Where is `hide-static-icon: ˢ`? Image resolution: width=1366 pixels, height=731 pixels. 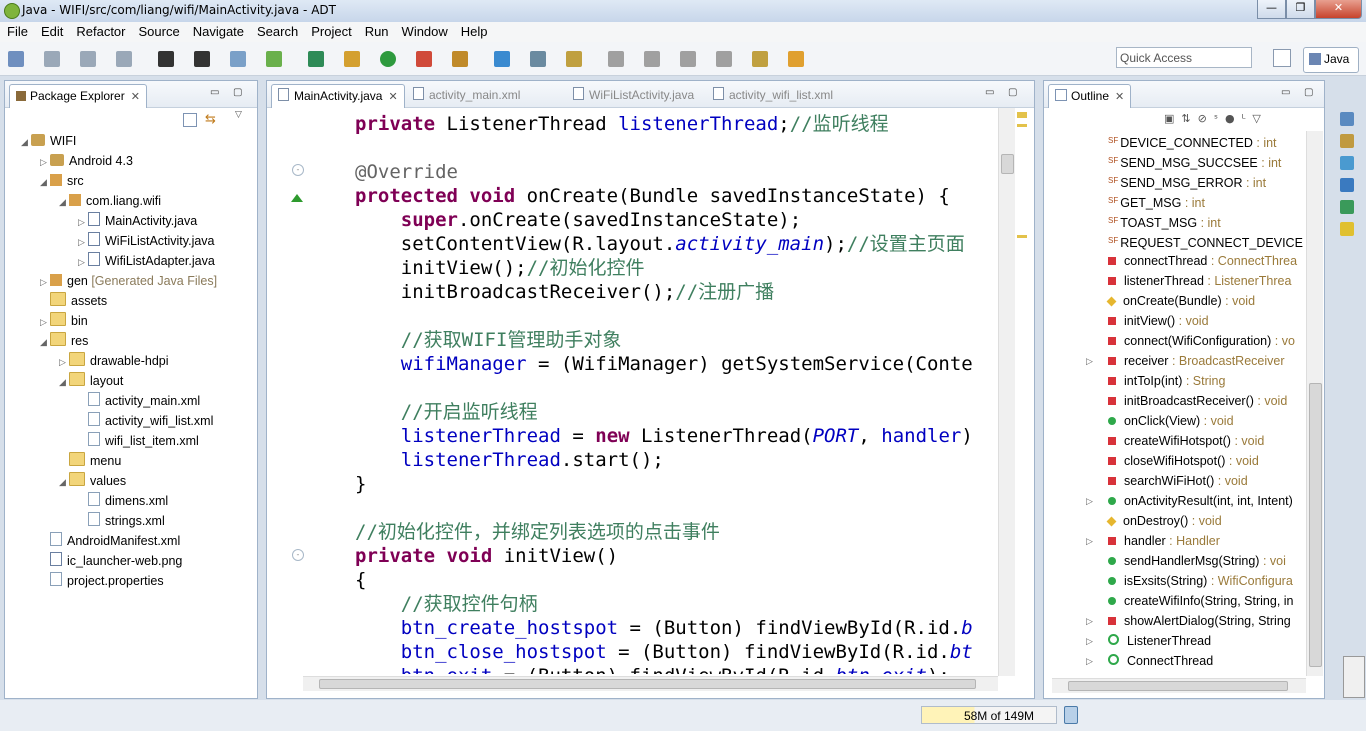 hide-static-icon: ˢ is located at coordinates (1219, 118).